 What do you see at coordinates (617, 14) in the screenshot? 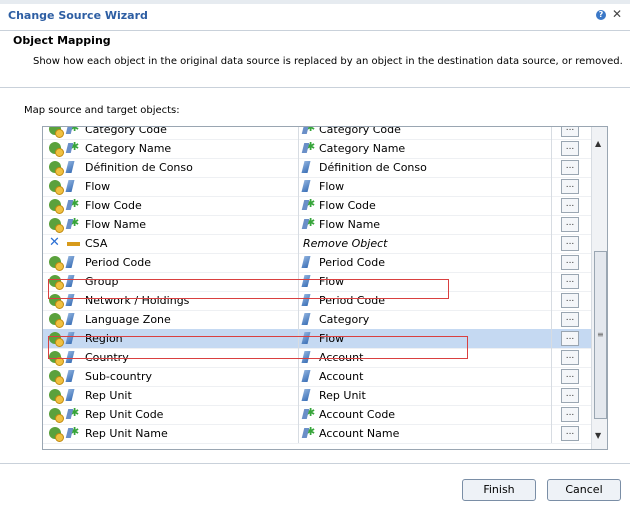
I see `close-icon: ✕` at bounding box center [617, 14].